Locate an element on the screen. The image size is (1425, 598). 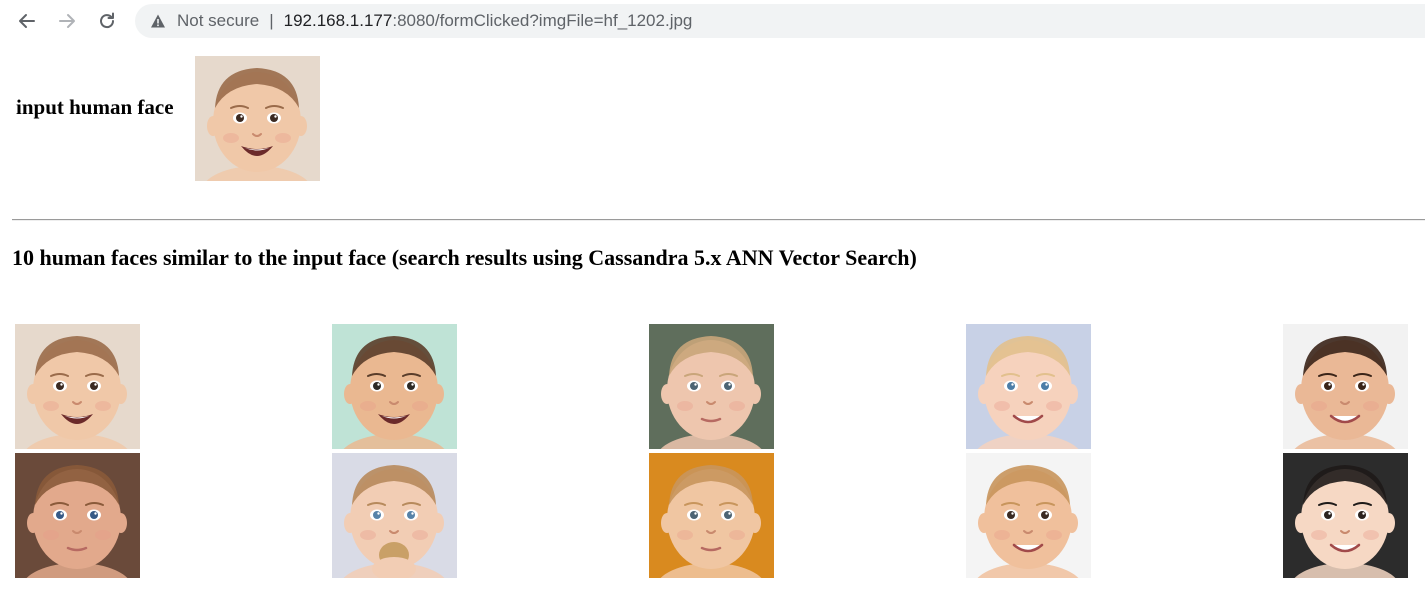
forward-arrow-icon is located at coordinates (67, 21).